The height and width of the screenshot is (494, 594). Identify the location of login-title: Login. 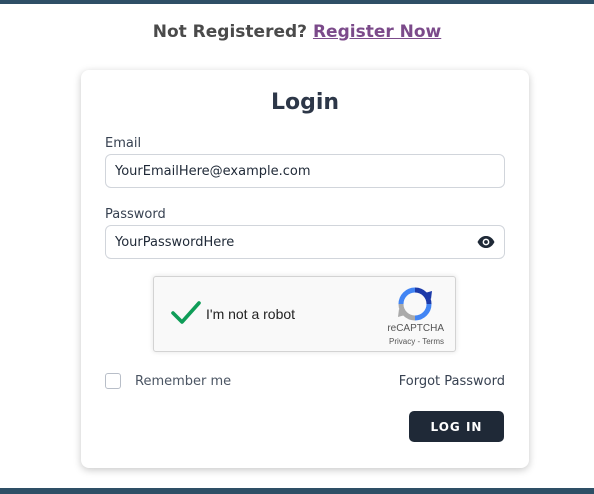
(305, 102).